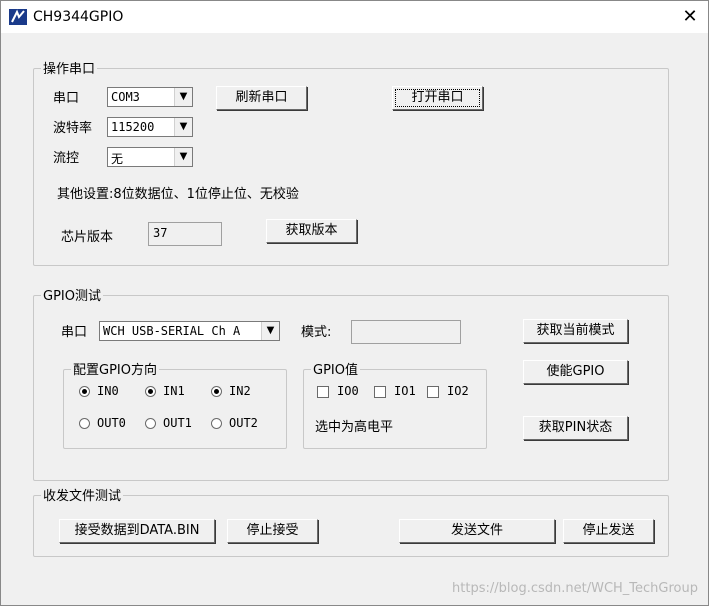  Describe the element at coordinates (66, 158) in the screenshot. I see `flow-label: 流控` at that location.